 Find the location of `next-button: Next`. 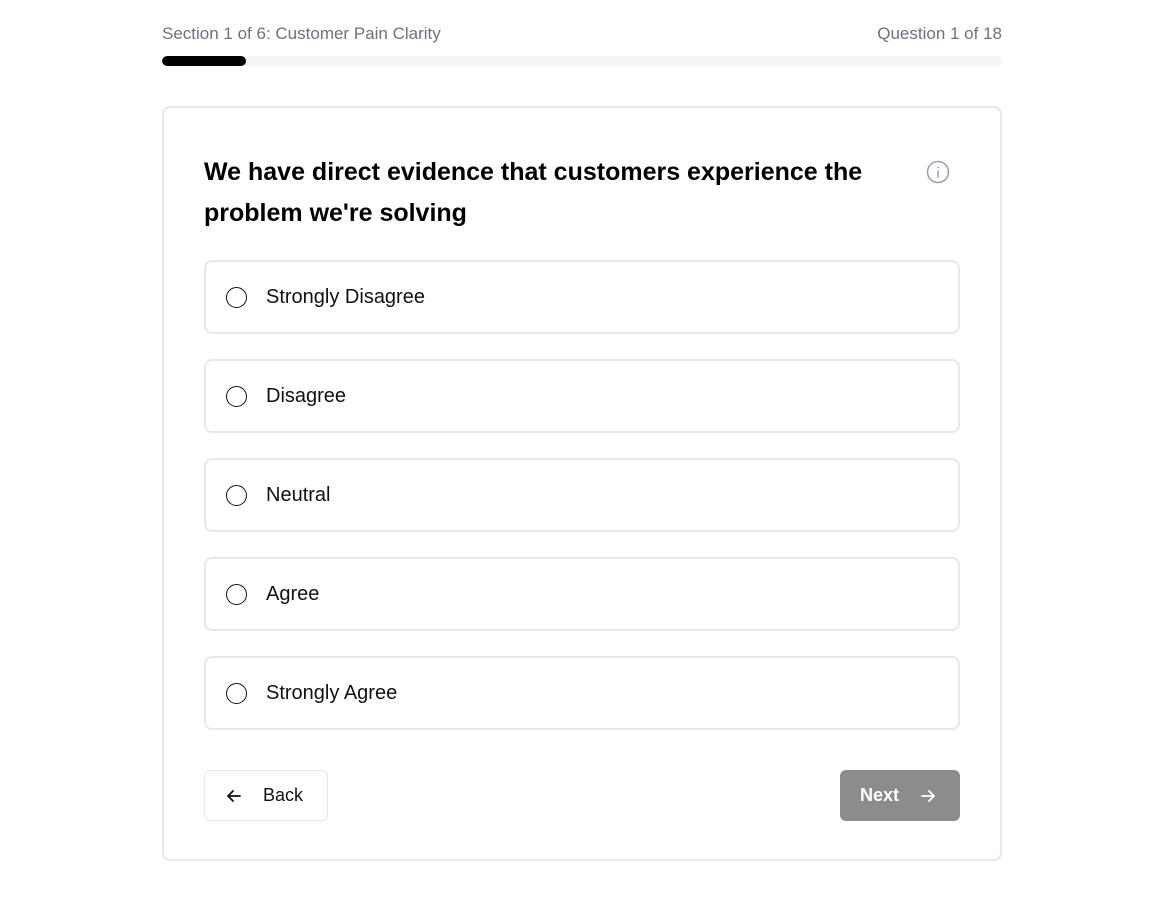

next-button: Next is located at coordinates (900, 795).